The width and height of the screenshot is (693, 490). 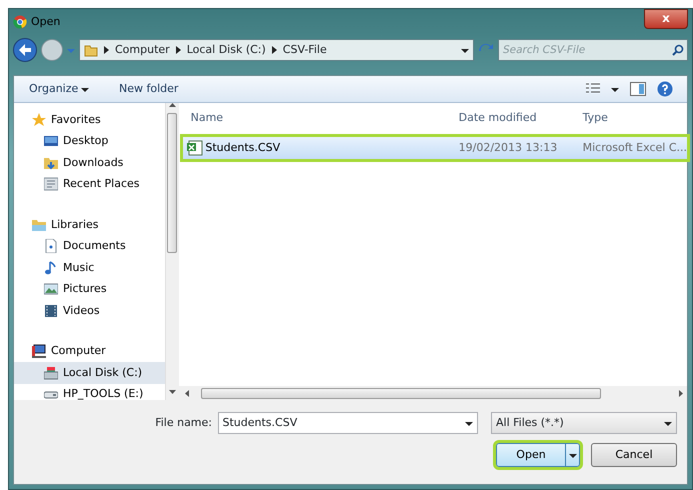 What do you see at coordinates (304, 50) in the screenshot?
I see `breadcrumb: CSV-File` at bounding box center [304, 50].